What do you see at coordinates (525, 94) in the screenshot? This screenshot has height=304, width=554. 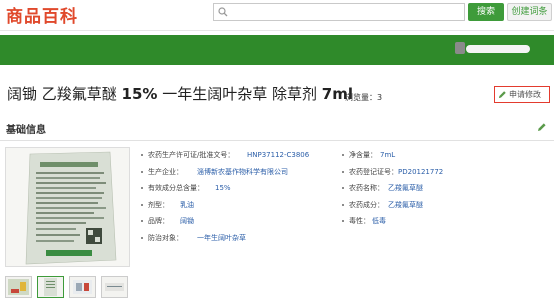 I see `apply-edit-label: 申请修改` at bounding box center [525, 94].